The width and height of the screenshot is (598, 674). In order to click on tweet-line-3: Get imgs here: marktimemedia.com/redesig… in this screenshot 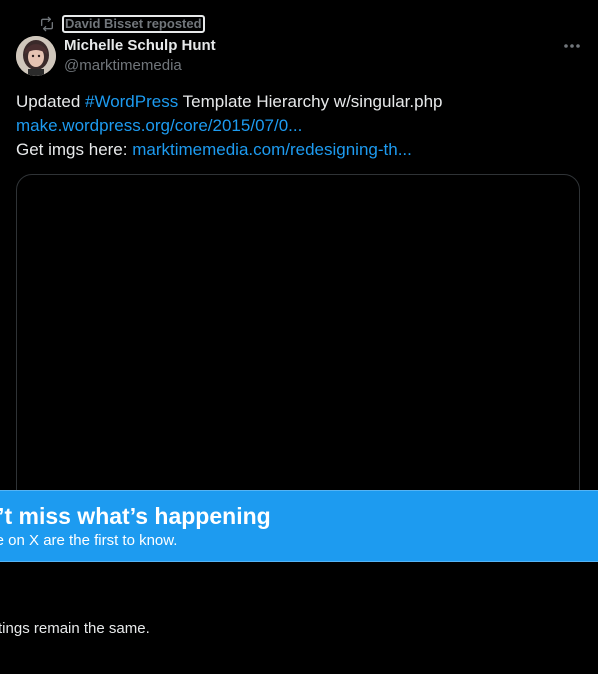, I will do `click(296, 150)`.